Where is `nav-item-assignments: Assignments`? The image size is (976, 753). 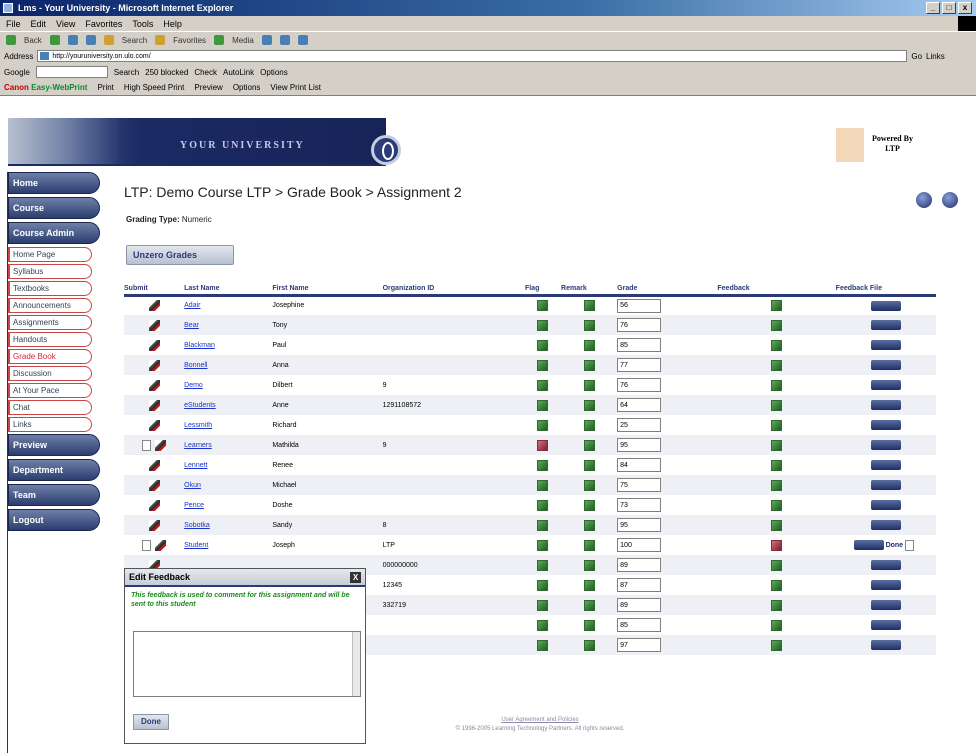
nav-item-assignments: Assignments is located at coordinates (50, 322).